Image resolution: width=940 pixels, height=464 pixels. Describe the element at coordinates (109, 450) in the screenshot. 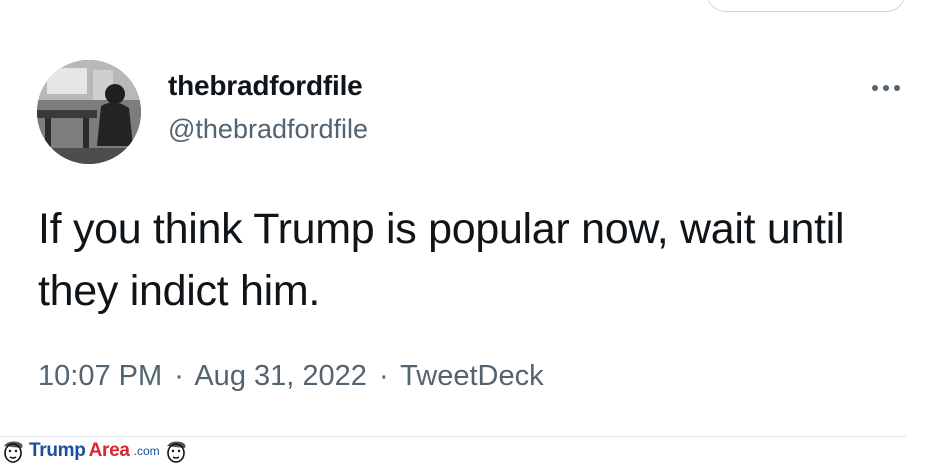

I see `watermark-brand-part2: Area` at that location.